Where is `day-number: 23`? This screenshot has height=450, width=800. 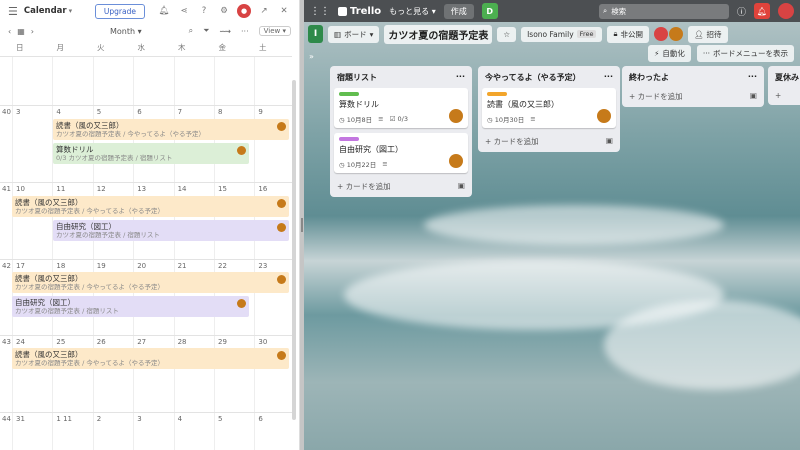 day-number: 23 is located at coordinates (262, 266).